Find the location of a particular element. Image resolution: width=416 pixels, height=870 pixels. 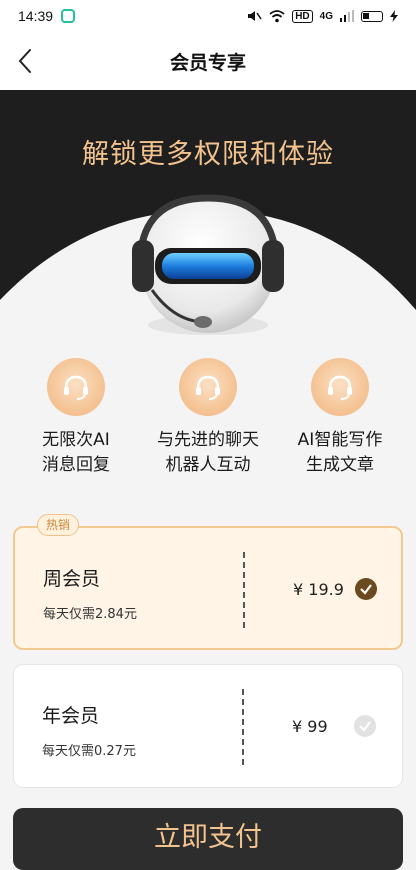

feature-label-line2: 生成文章 is located at coordinates (340, 465).